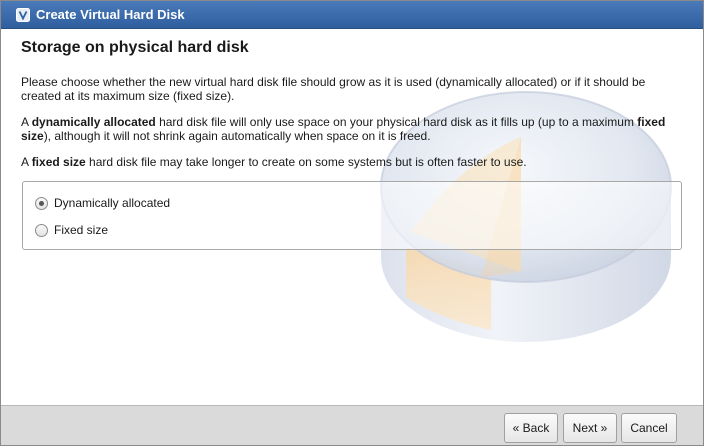 Image resolution: width=704 pixels, height=446 pixels. I want to click on next-button: Next », so click(590, 428).